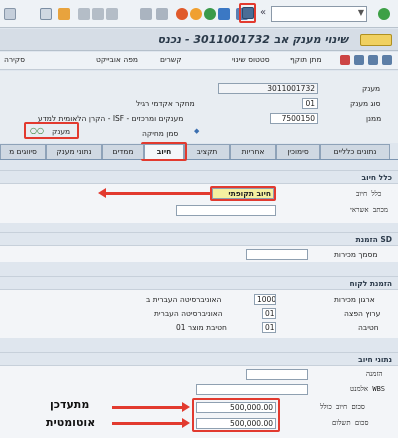 The width and height of the screenshot is (398, 438). What do you see at coordinates (14, 59) in the screenshot?
I see `overview-button: סקירה` at bounding box center [14, 59].